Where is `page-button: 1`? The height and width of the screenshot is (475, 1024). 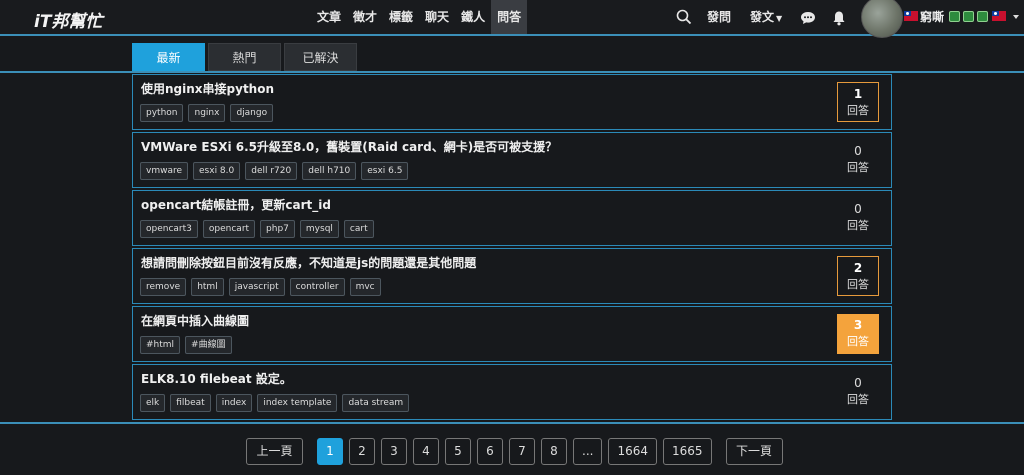 page-button: 1 is located at coordinates (330, 451).